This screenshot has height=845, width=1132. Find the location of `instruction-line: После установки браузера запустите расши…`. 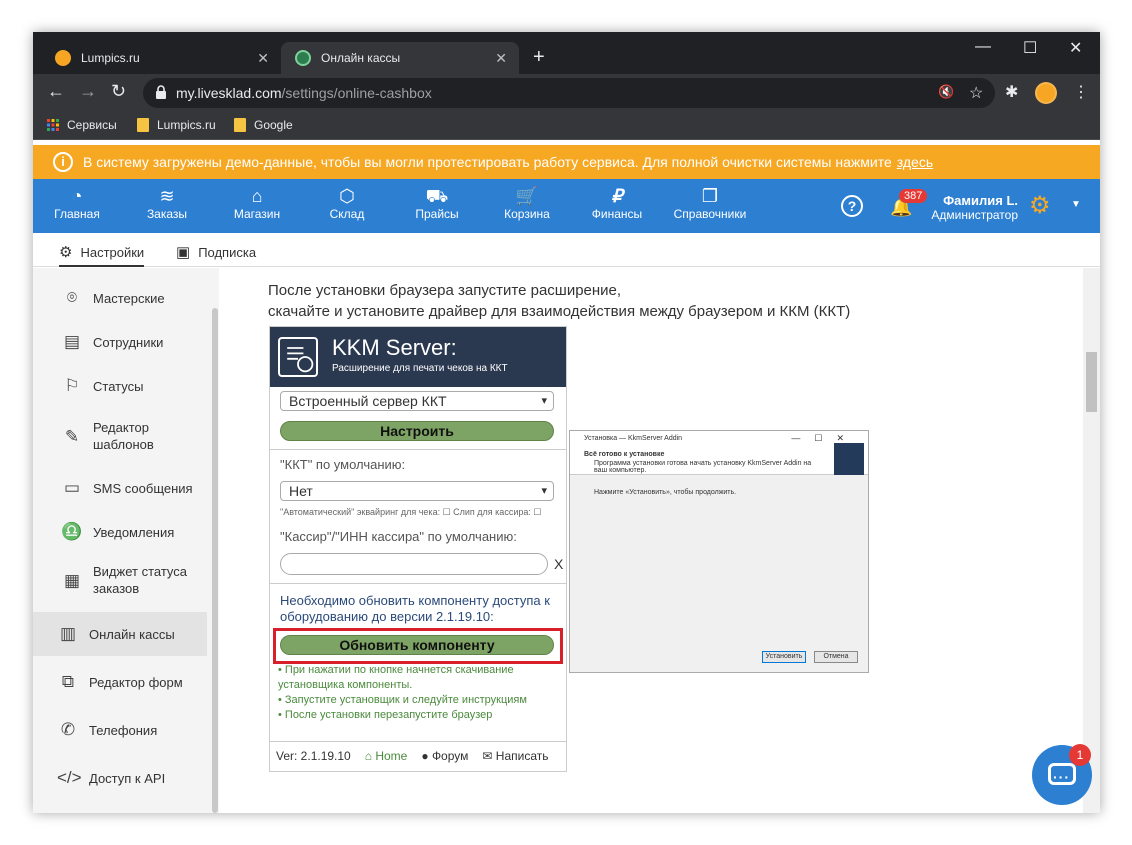

instruction-line: После установки браузера запустите расши… is located at coordinates (445, 290).